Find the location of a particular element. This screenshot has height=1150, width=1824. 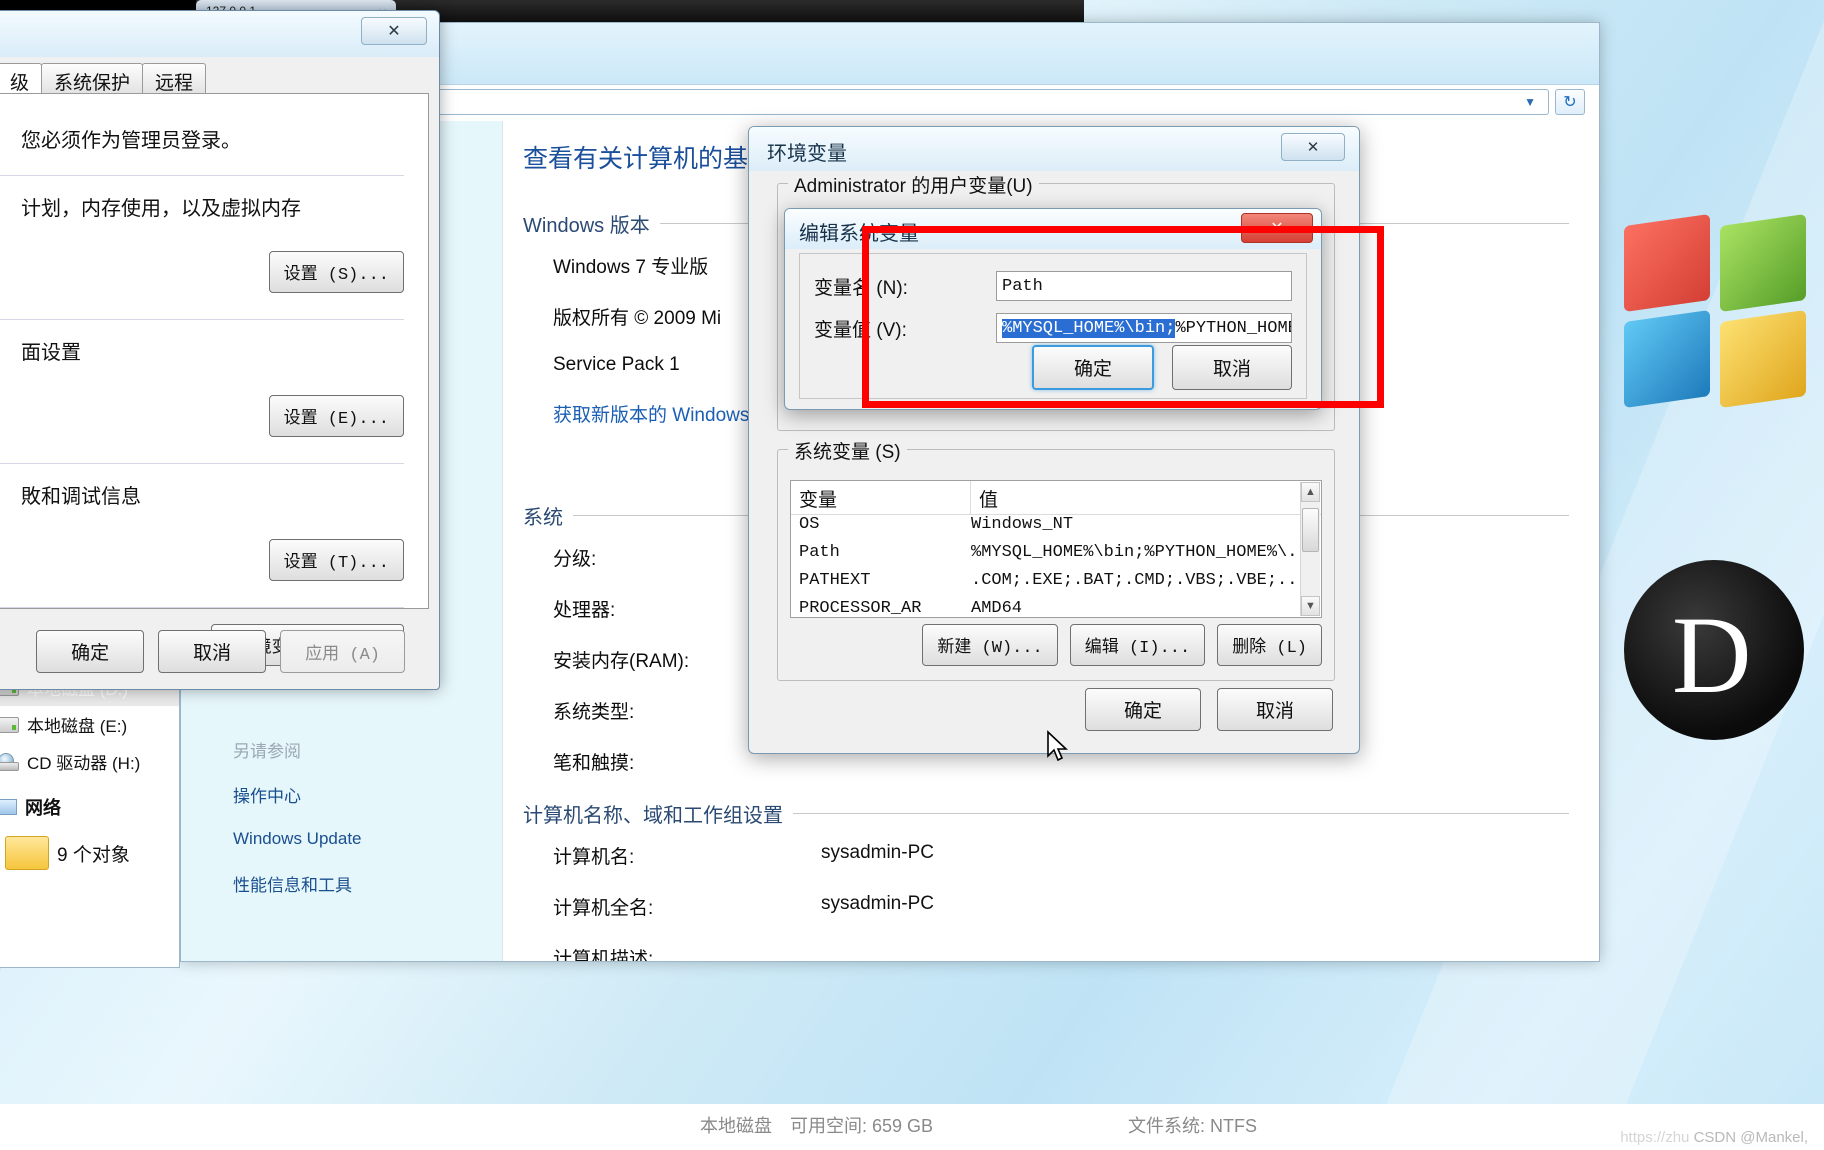

table-row: PROCESSOR_AR AMD64 is located at coordinates (1056, 607).